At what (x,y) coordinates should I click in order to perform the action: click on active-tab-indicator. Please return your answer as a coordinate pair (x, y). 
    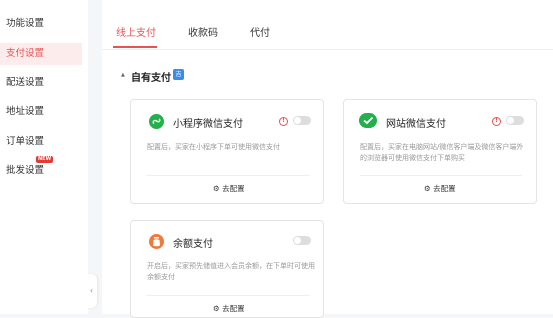
    Looking at the image, I should click on (135, 47).